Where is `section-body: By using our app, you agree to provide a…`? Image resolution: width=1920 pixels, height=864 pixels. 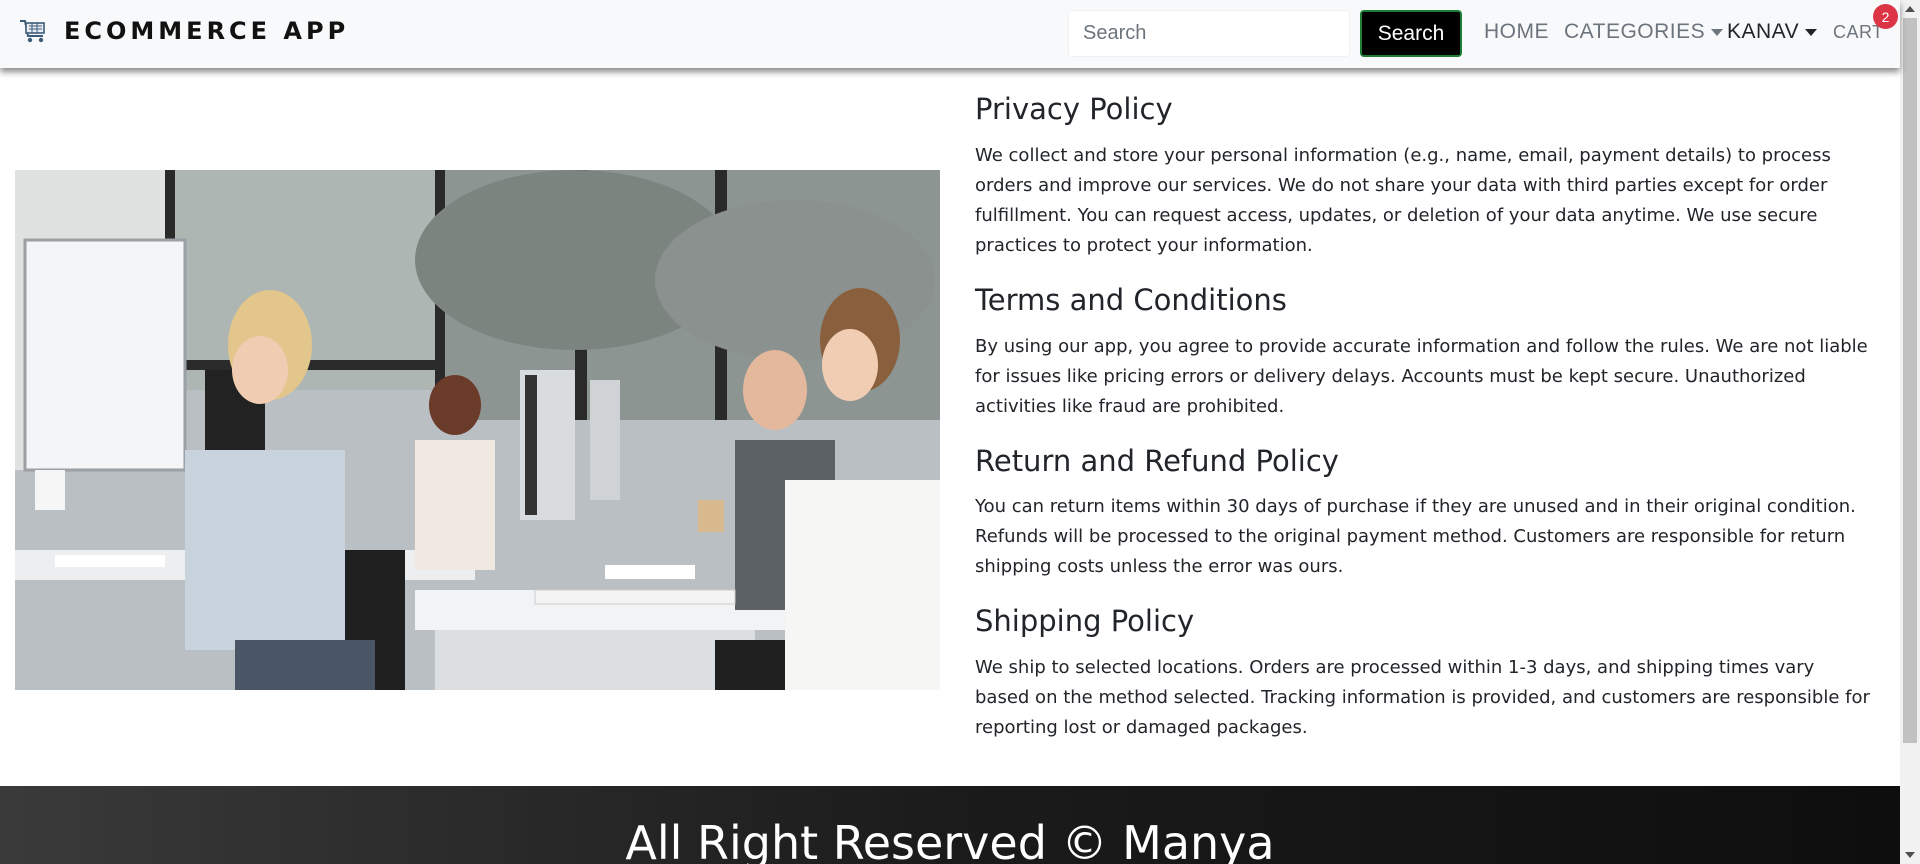 section-body: By using our app, you agree to provide a… is located at coordinates (1421, 376).